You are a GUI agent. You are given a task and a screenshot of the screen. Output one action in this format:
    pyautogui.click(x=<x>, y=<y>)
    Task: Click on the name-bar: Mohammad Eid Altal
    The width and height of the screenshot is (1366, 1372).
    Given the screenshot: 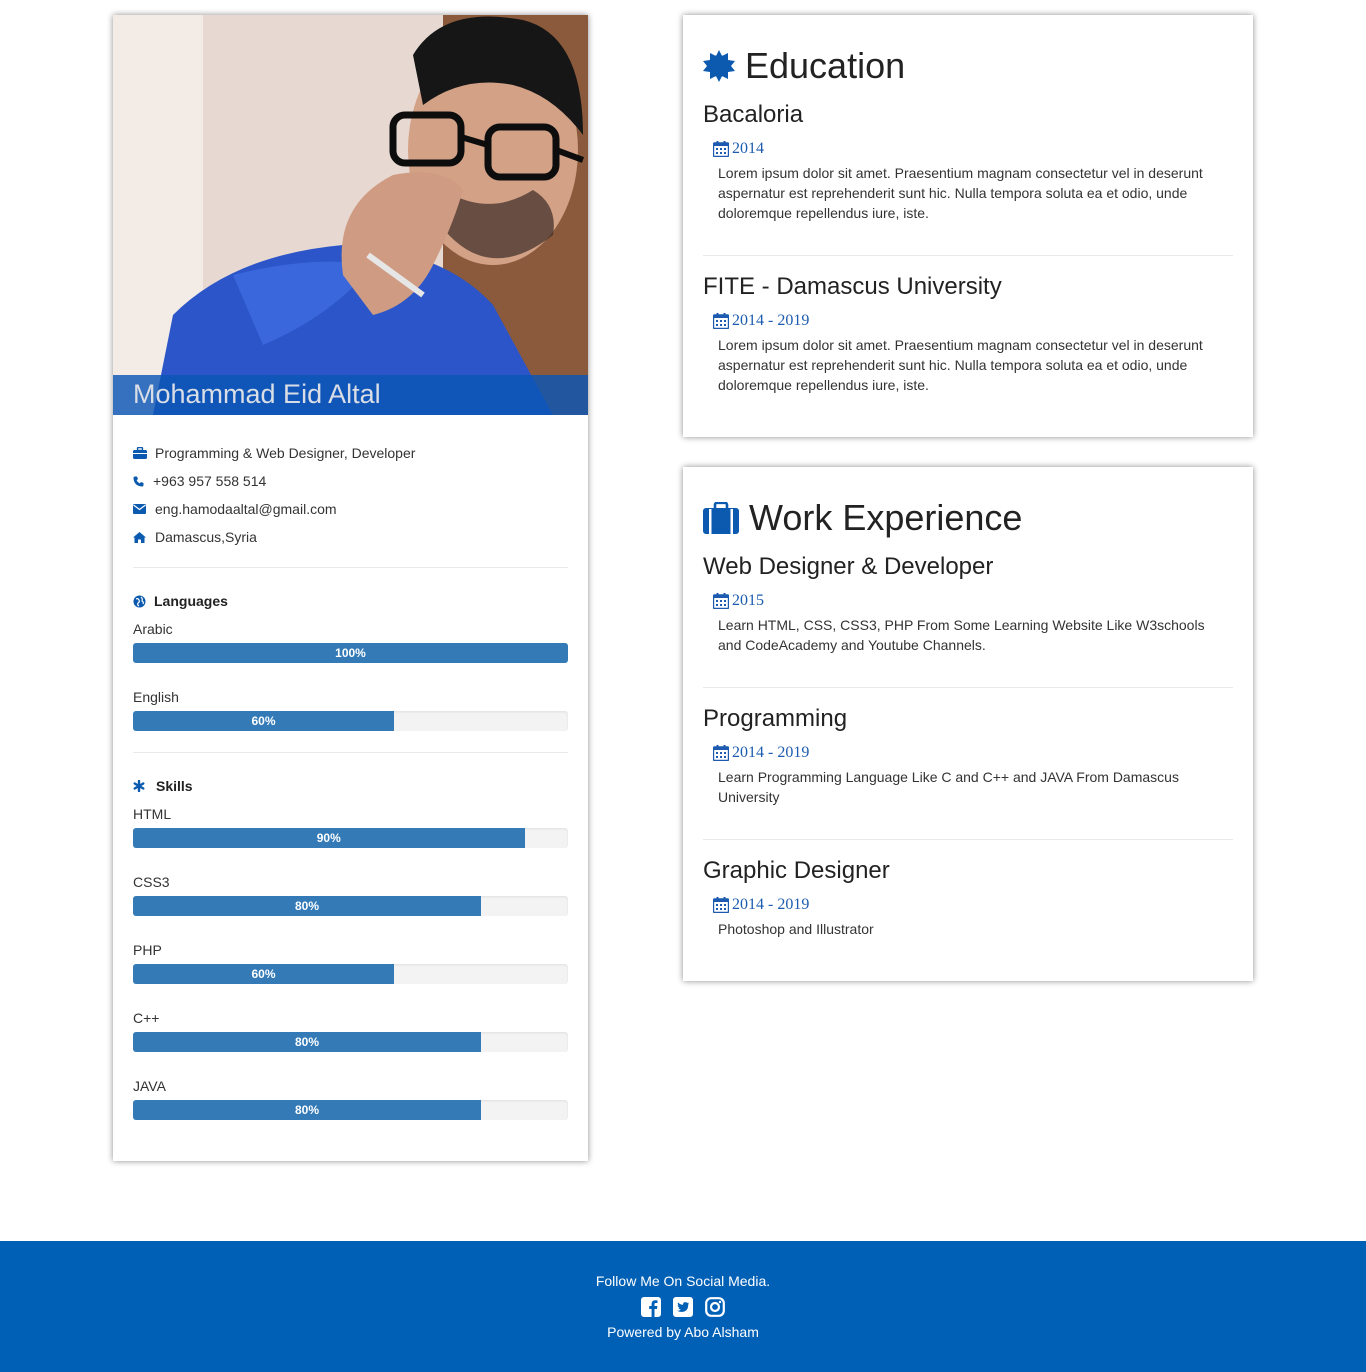 What is the action you would take?
    pyautogui.click(x=350, y=395)
    